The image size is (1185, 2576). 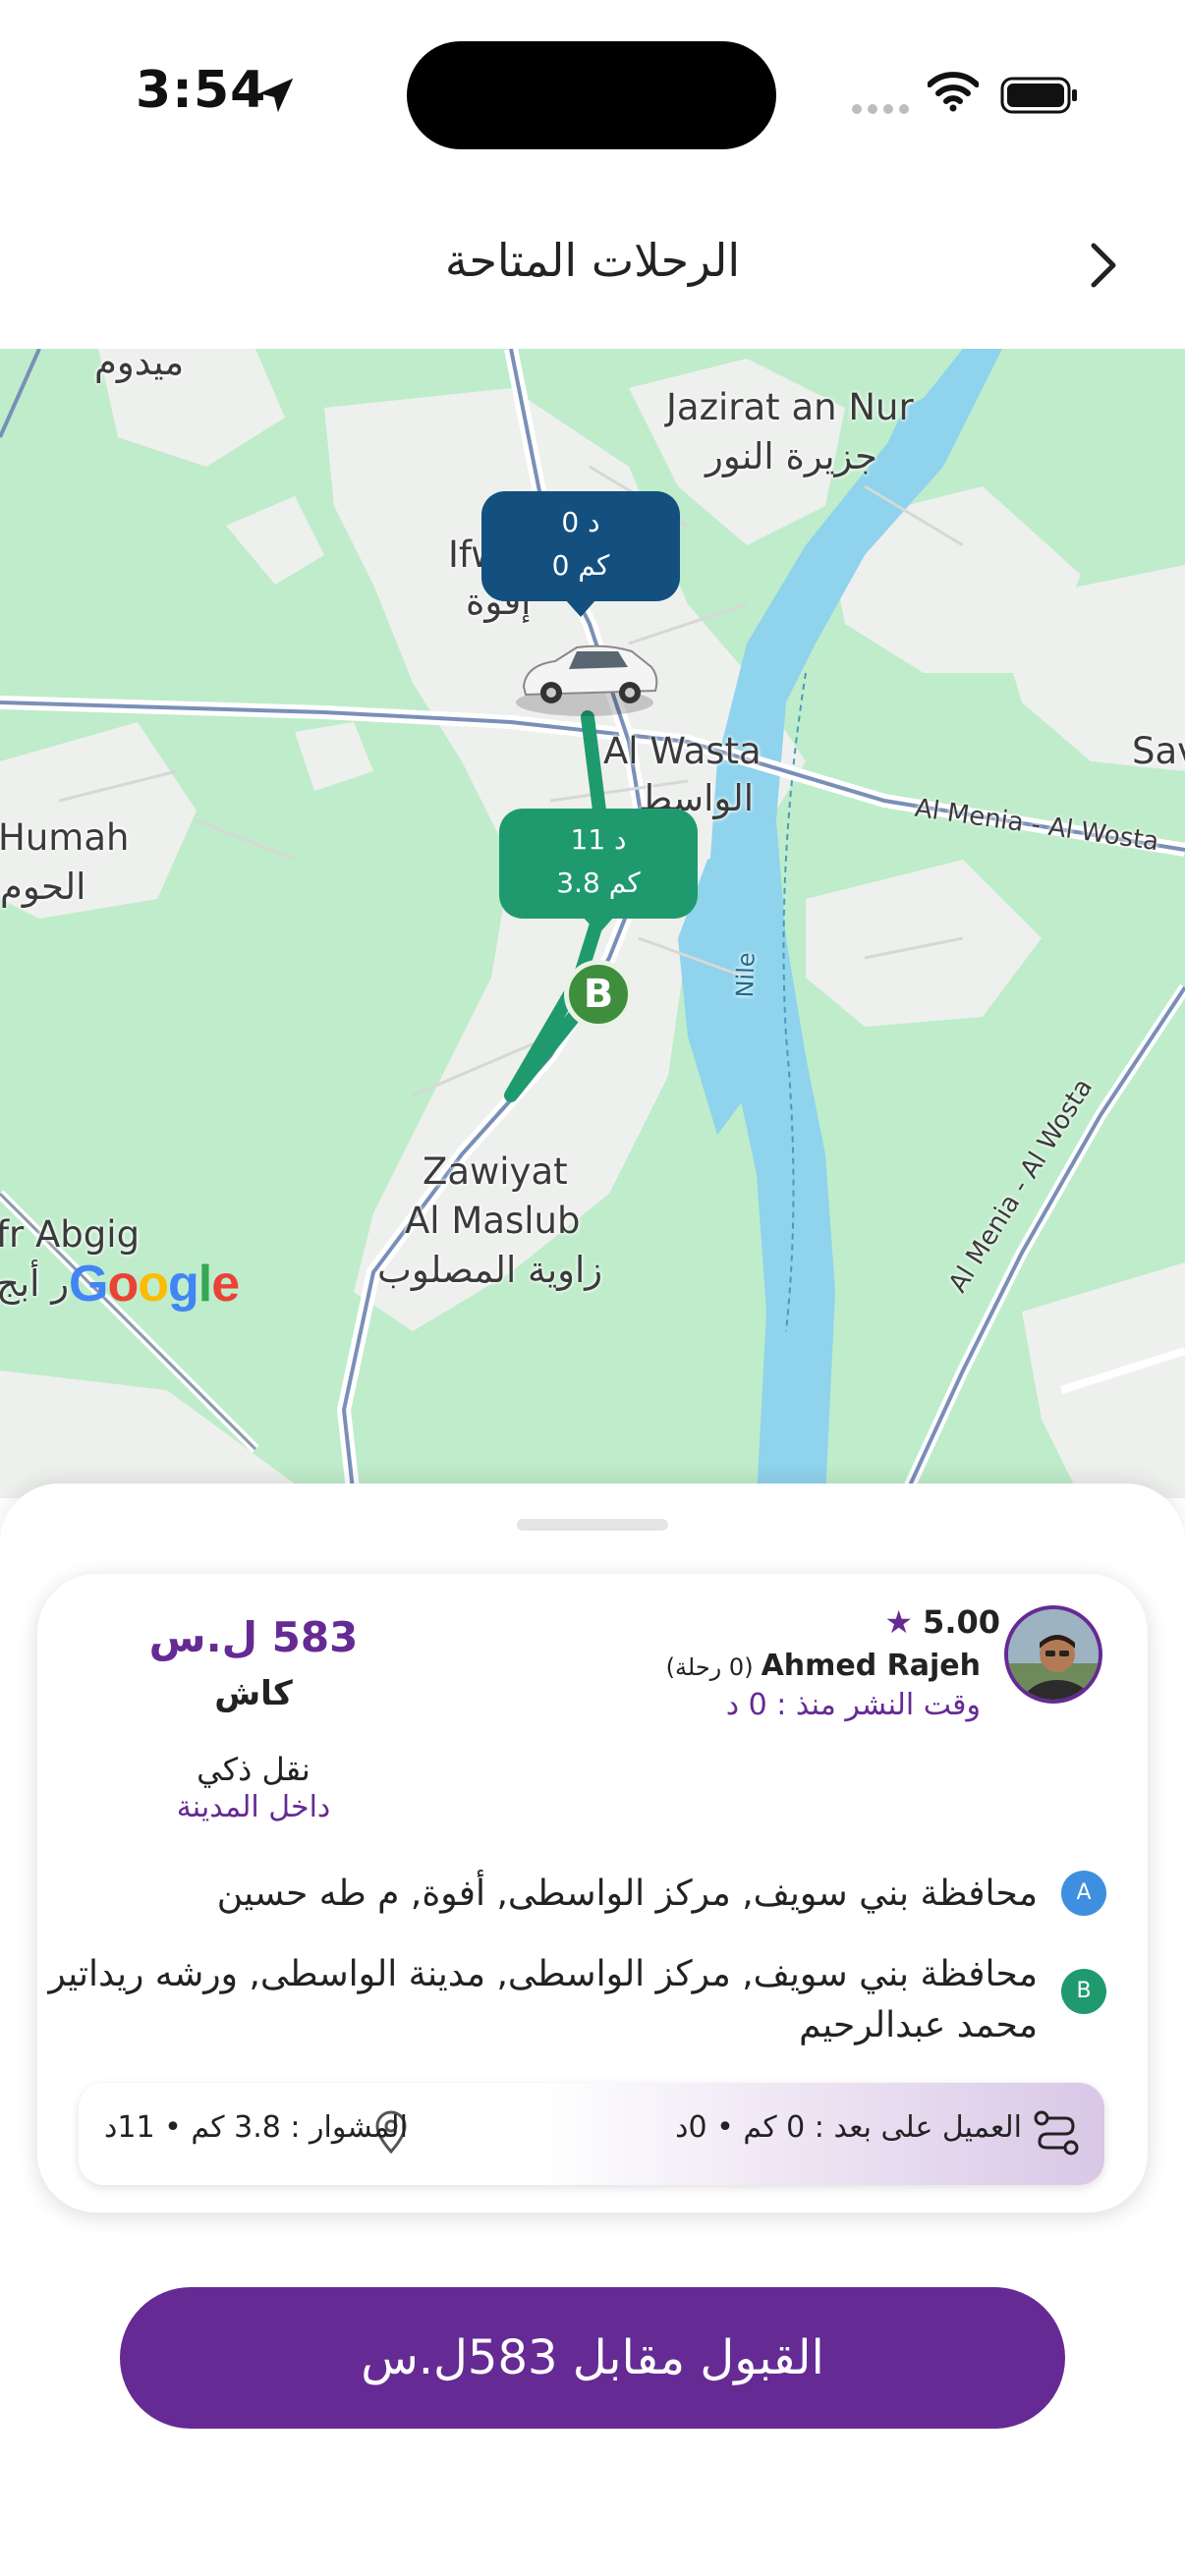 What do you see at coordinates (43, 887) in the screenshot?
I see `map-label: الحوم` at bounding box center [43, 887].